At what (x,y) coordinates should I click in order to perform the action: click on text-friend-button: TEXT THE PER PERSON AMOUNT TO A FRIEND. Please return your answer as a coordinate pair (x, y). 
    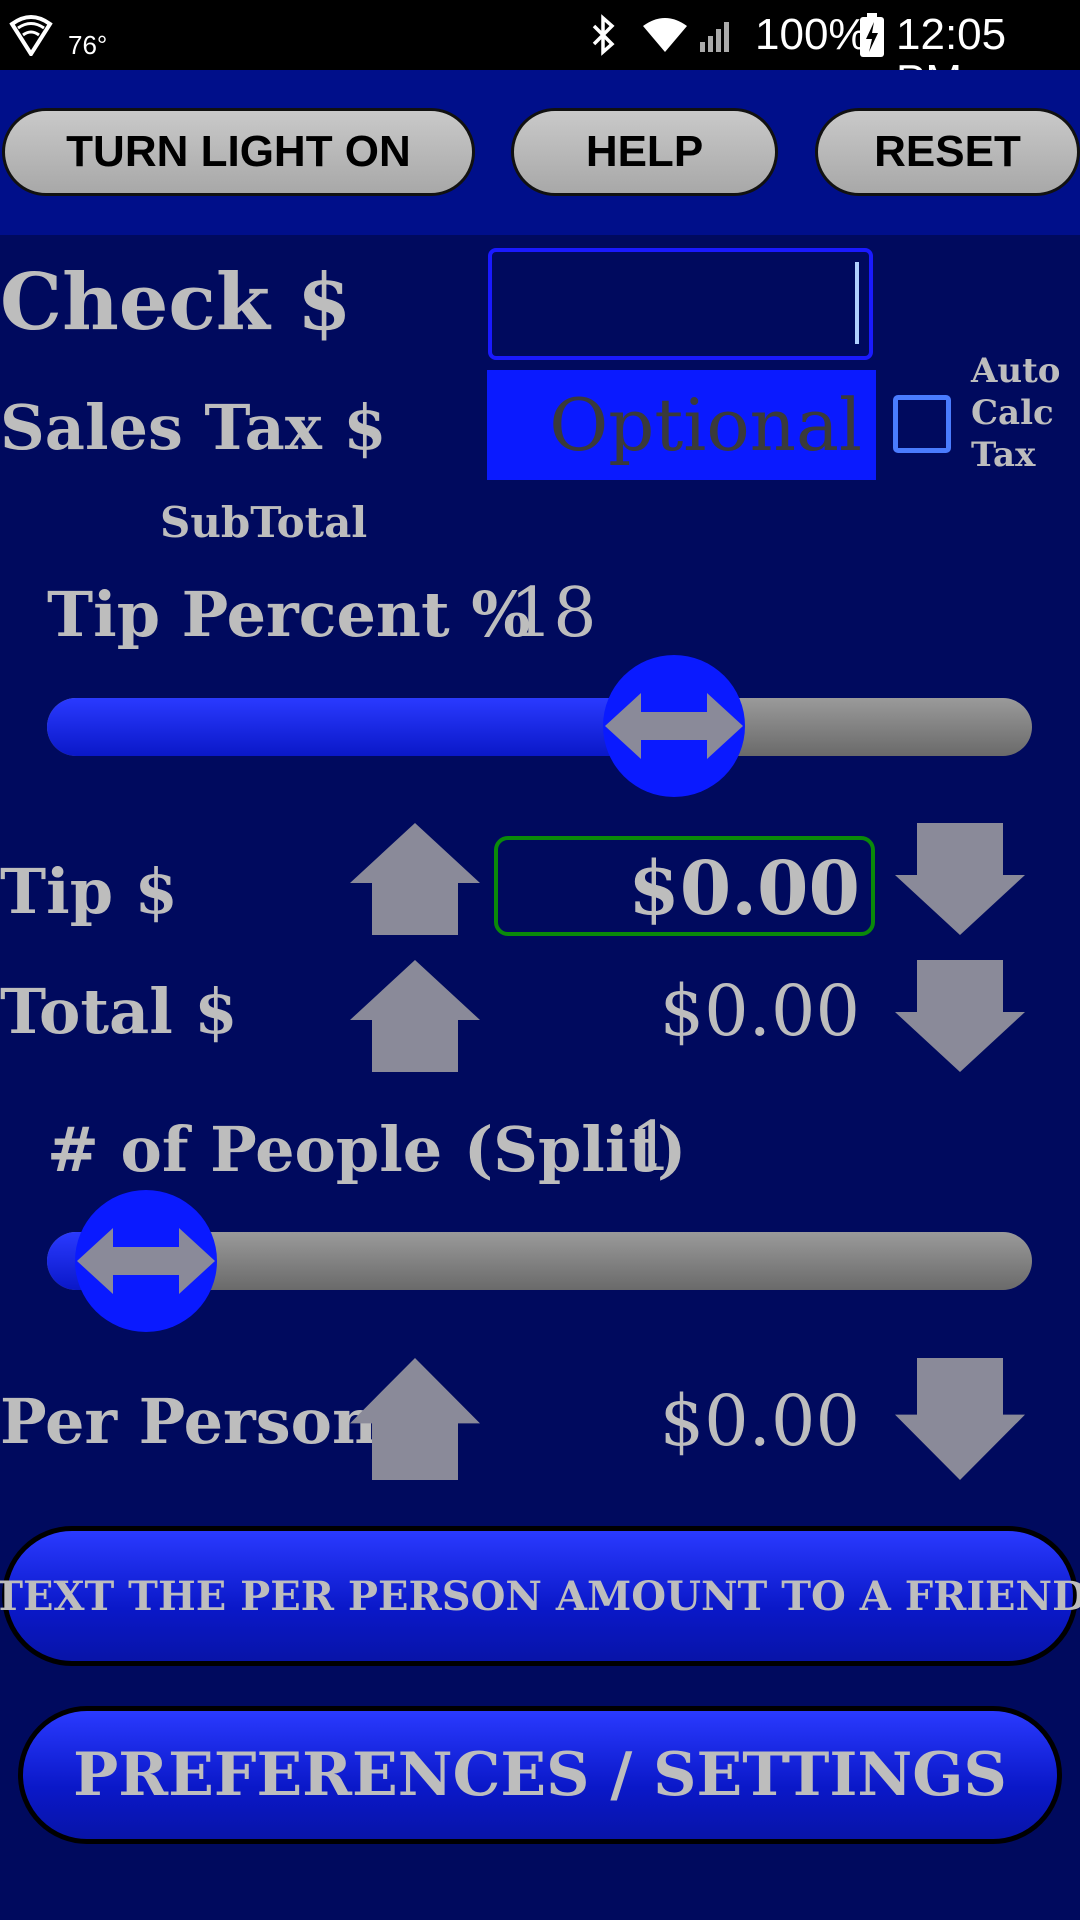
    Looking at the image, I should click on (540, 1596).